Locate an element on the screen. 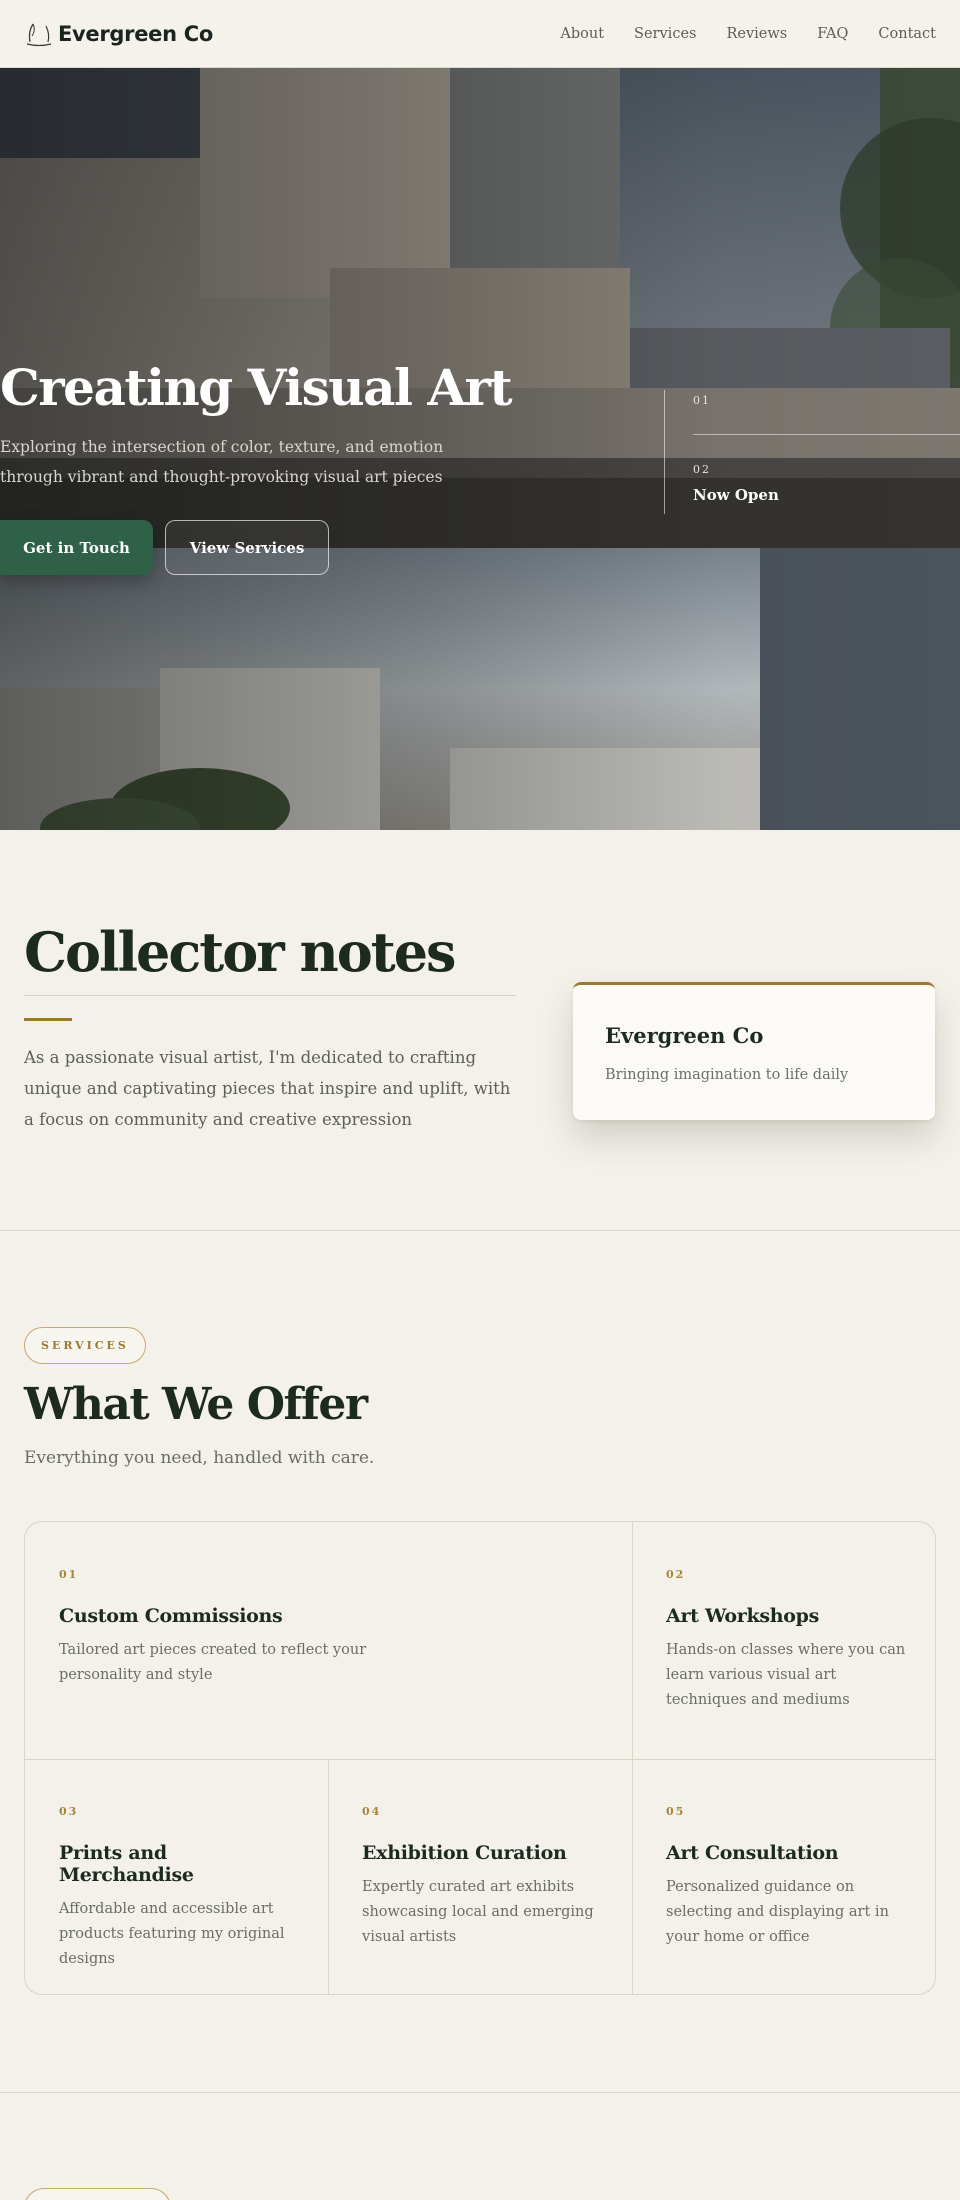 The height and width of the screenshot is (2200, 960). nav-link-services: Services is located at coordinates (665, 34).